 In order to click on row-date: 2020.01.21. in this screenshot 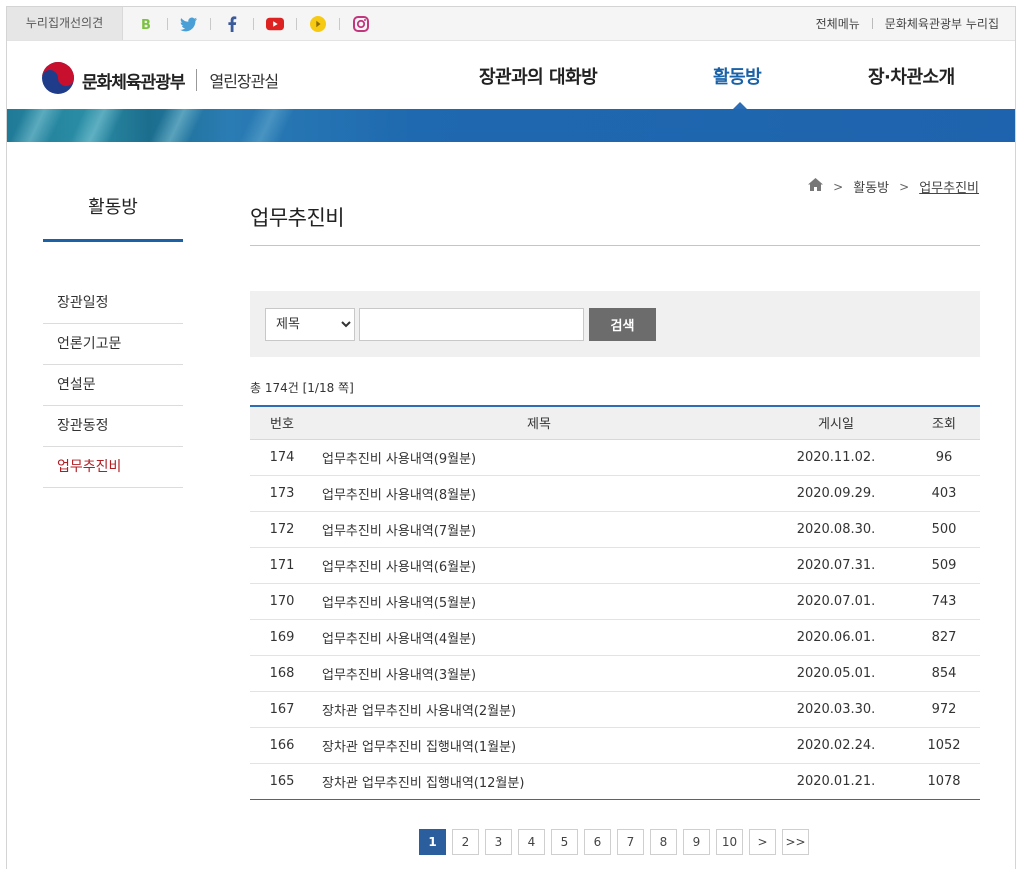, I will do `click(836, 781)`.